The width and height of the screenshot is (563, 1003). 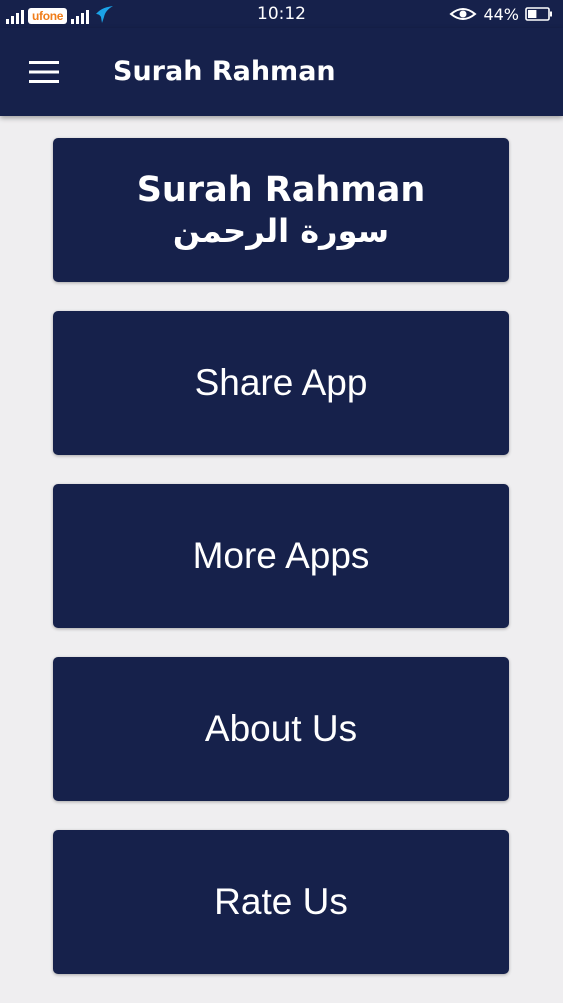 I want to click on hamburger-menu-icon, so click(x=44, y=72).